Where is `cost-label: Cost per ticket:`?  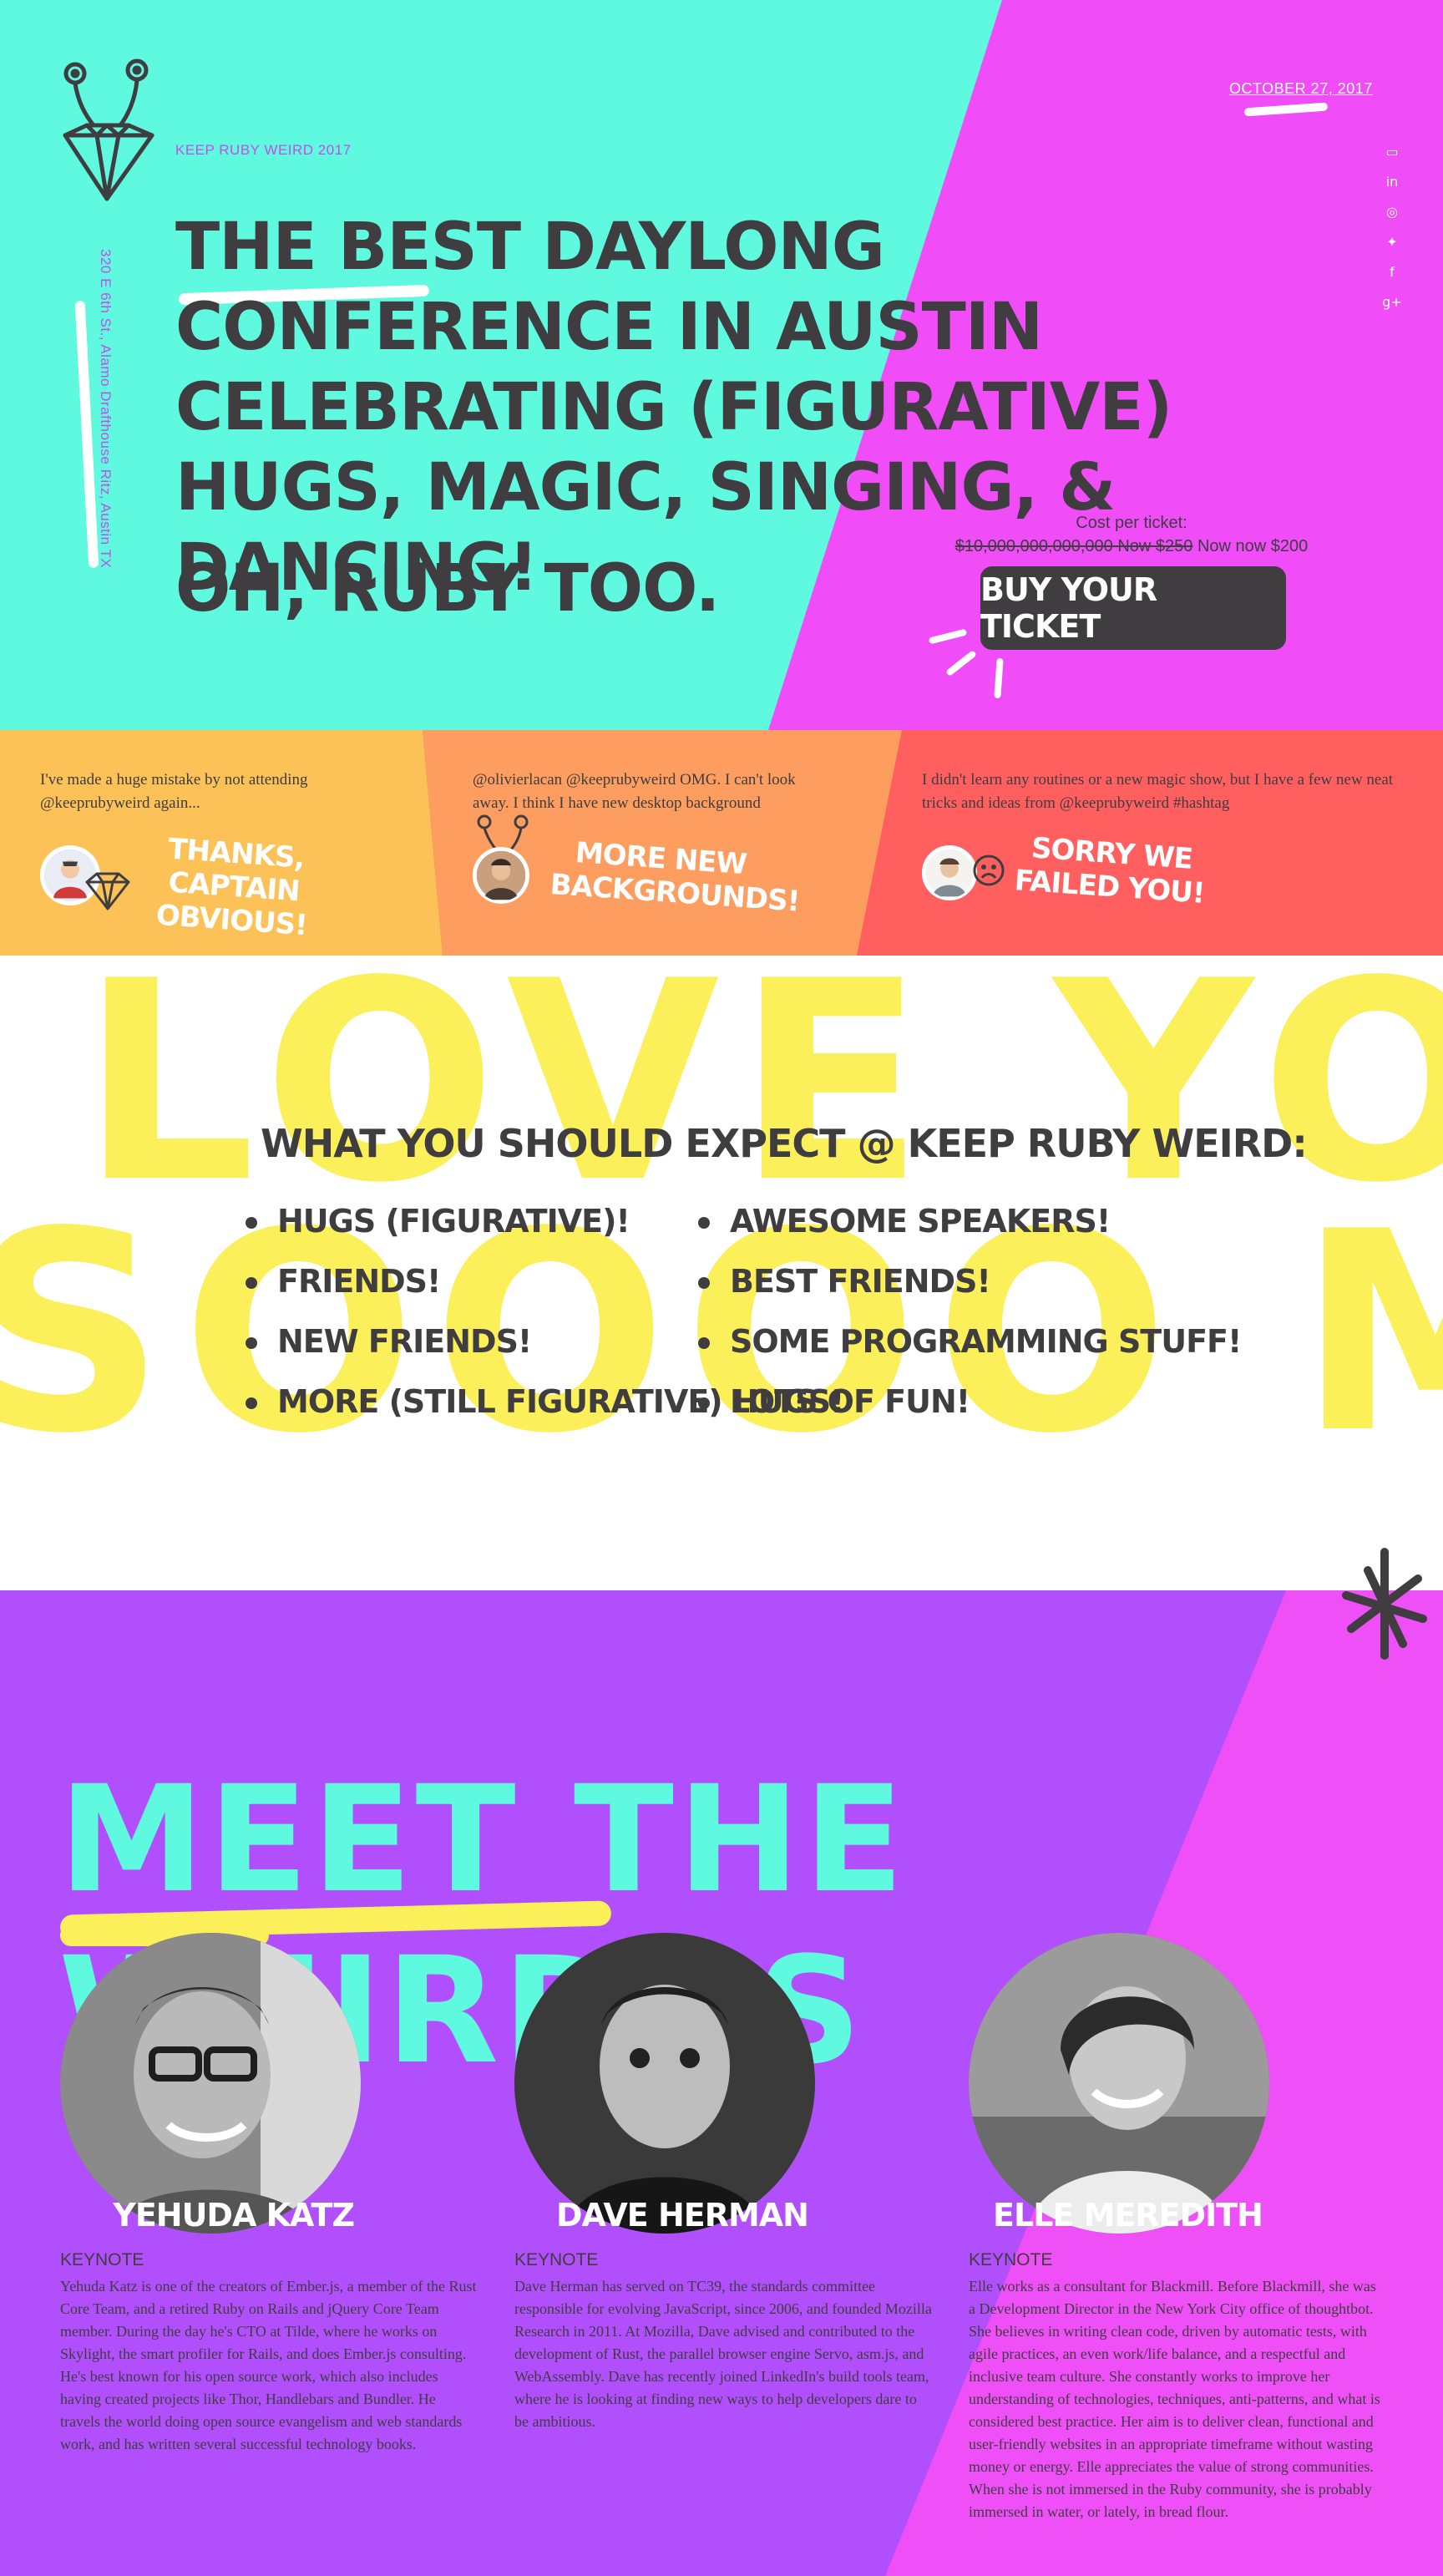
cost-label: Cost per ticket: is located at coordinates (1131, 523).